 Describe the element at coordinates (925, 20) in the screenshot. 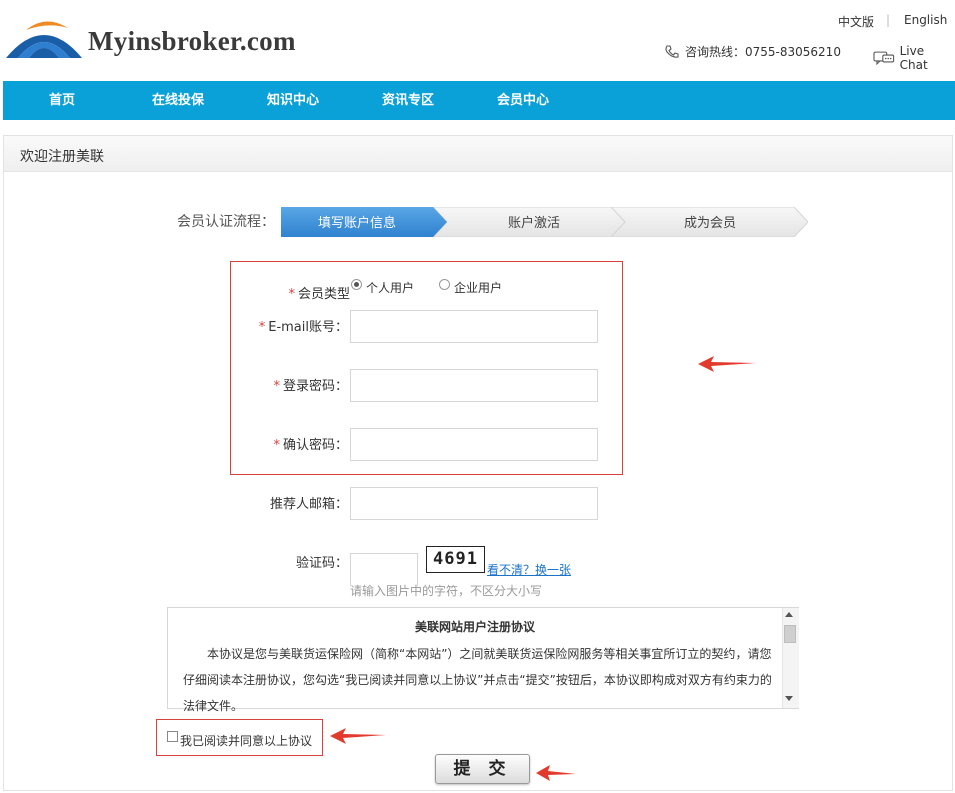

I see `lang-english-link: English` at that location.